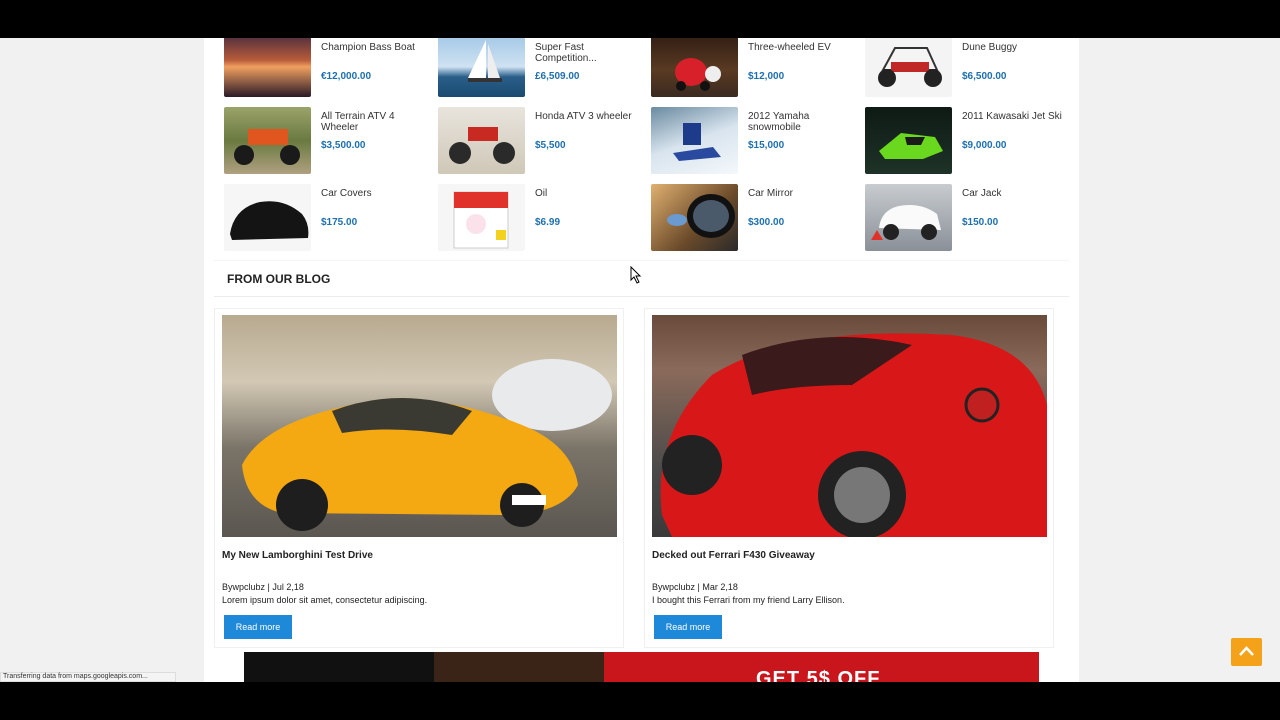 The height and width of the screenshot is (720, 1280). Describe the element at coordinates (803, 122) in the screenshot. I see `product-name: 2012 Yamaha snowmobile` at that location.